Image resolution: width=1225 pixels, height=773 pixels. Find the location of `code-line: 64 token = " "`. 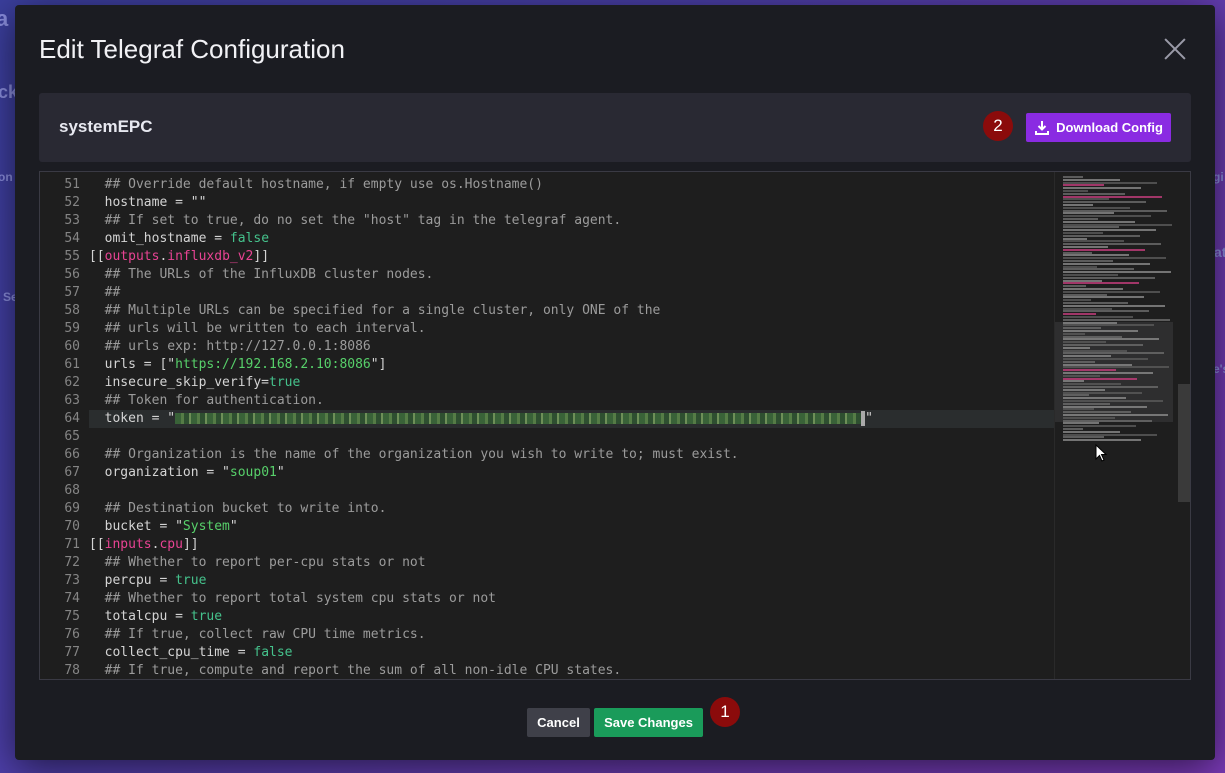

code-line: 64 token = " " is located at coordinates (559, 419).